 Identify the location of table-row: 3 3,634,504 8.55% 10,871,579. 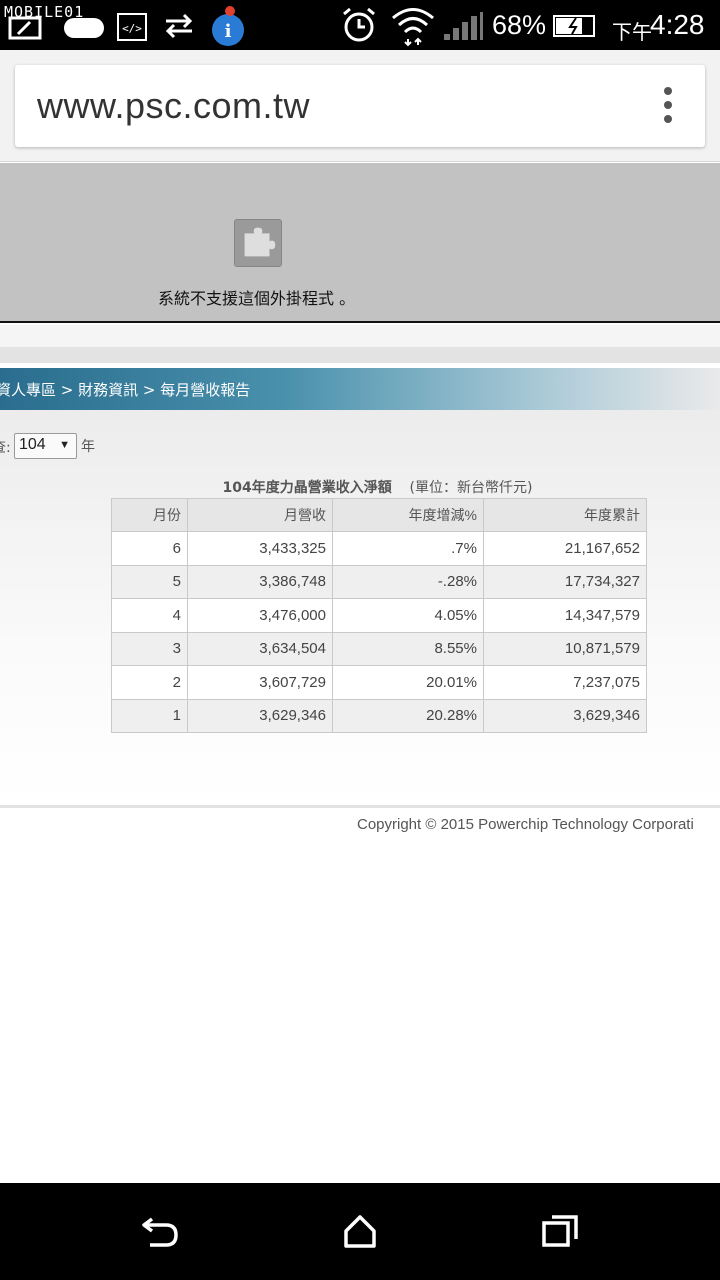
(379, 648).